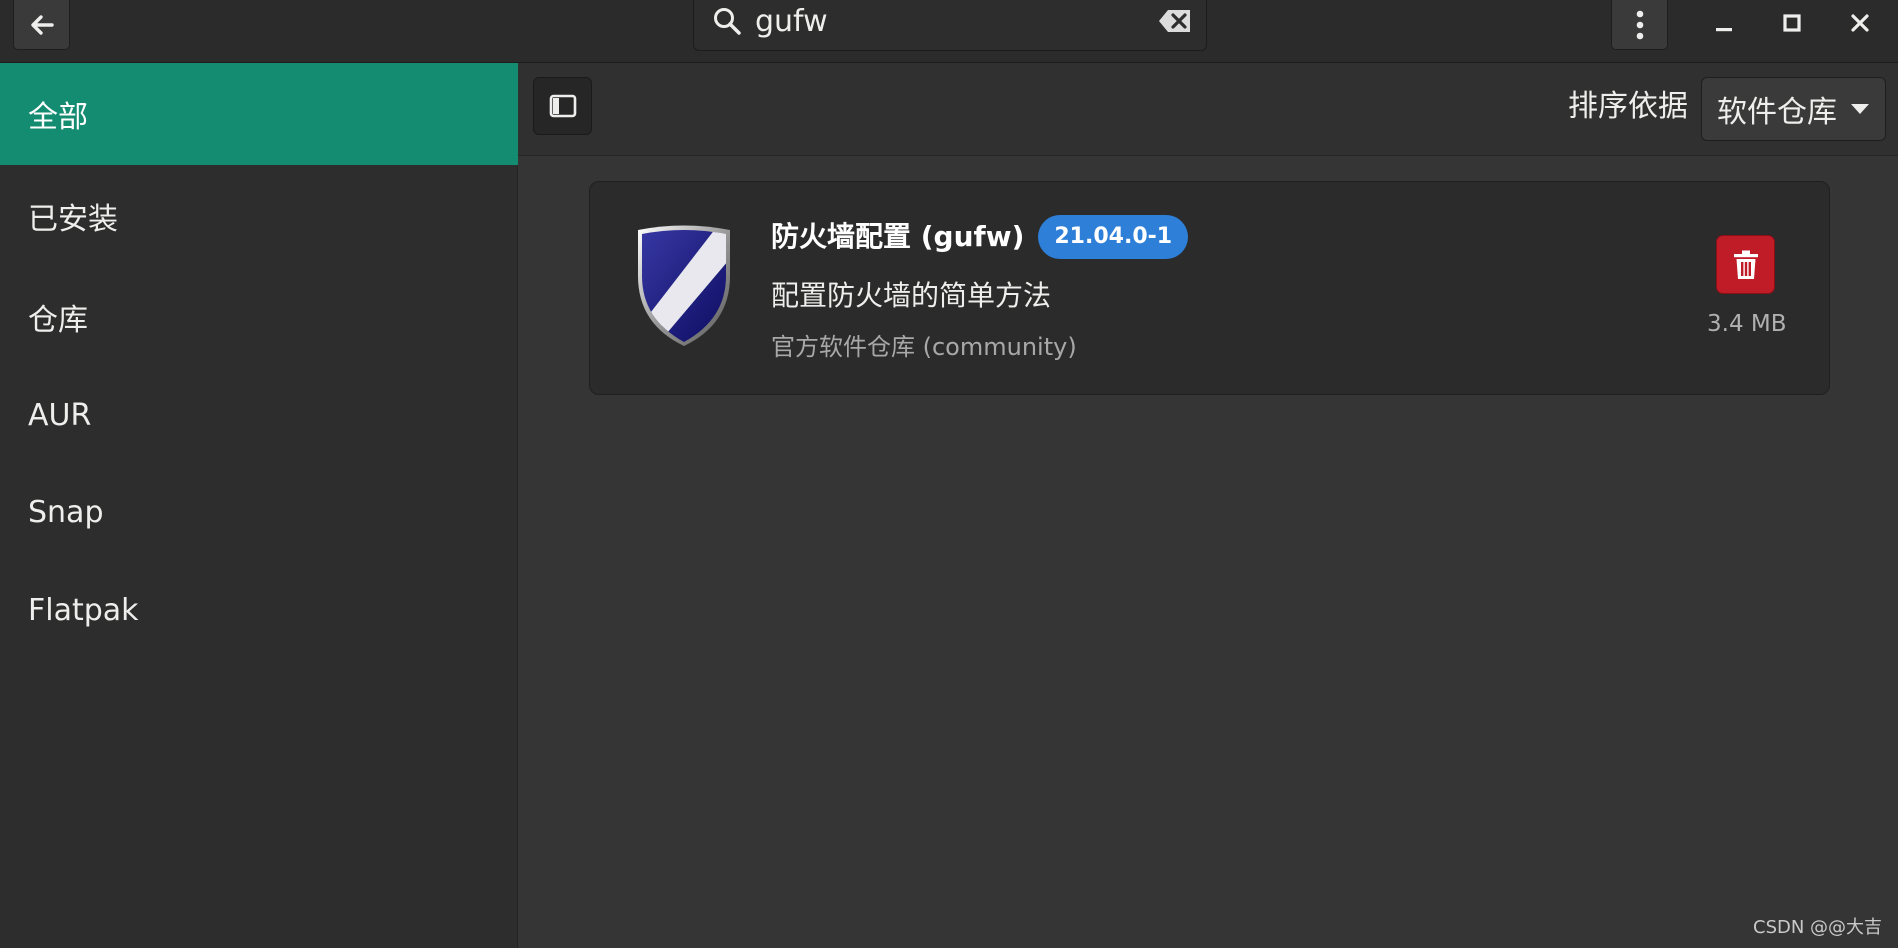  Describe the element at coordinates (1113, 237) in the screenshot. I see `version-badge: 21.04.0-1` at that location.